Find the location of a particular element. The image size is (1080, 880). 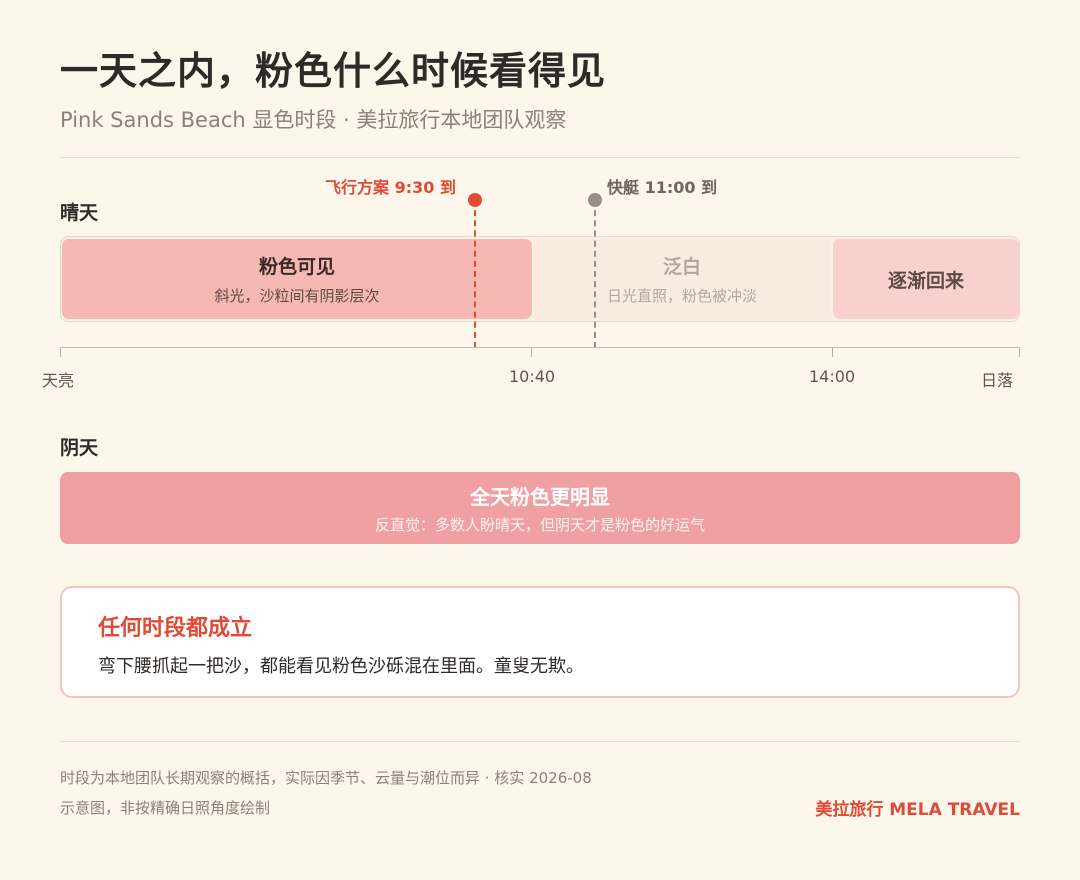

page-subtitle: Pink Sands Beach 显色时段 · 美拉旅行本地团队观察 is located at coordinates (313, 120).